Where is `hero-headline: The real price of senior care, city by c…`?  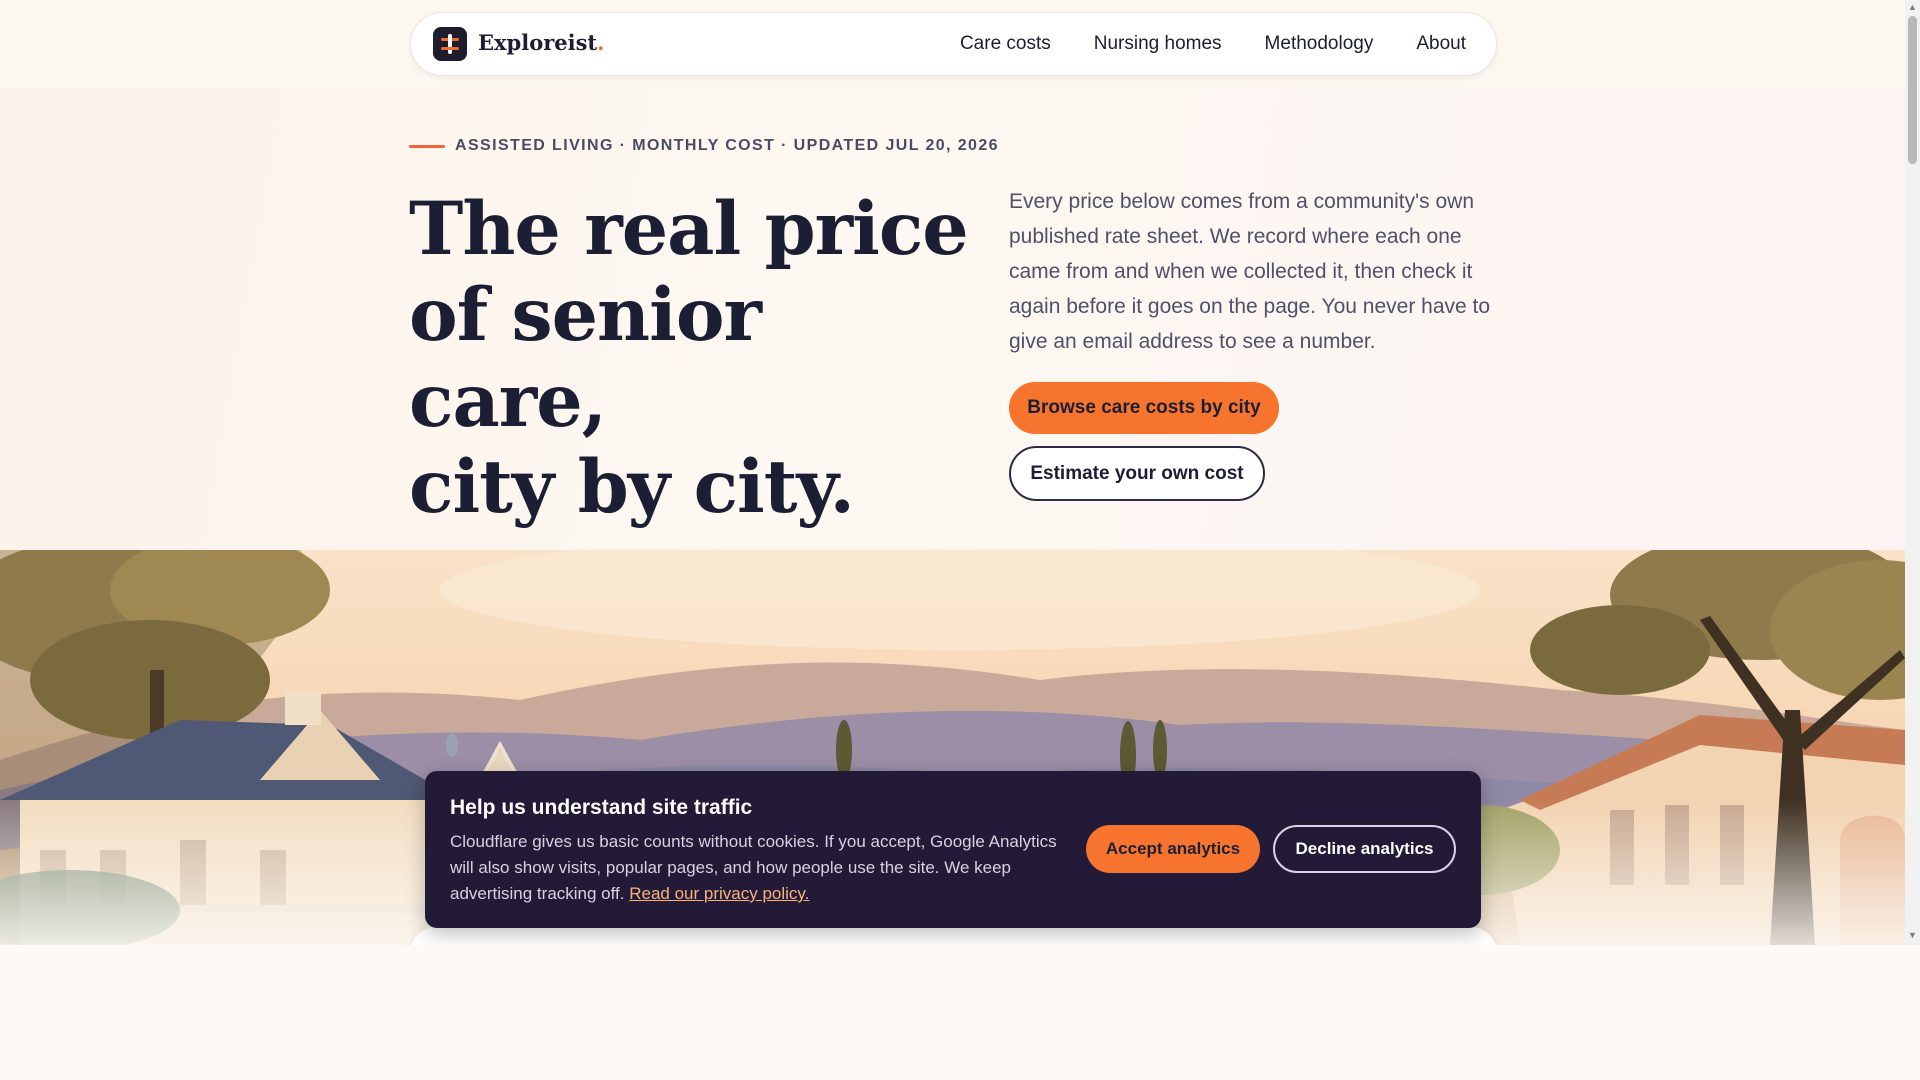
hero-headline: The real price of senior care, city by c… is located at coordinates (689, 358).